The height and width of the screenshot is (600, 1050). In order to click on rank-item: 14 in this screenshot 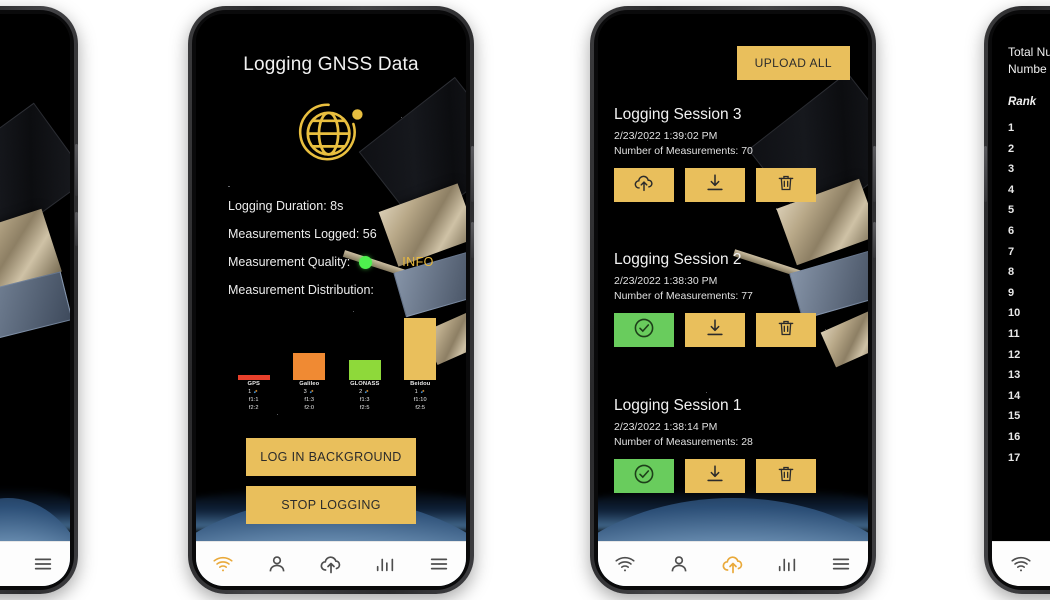, I will do `click(1014, 395)`.